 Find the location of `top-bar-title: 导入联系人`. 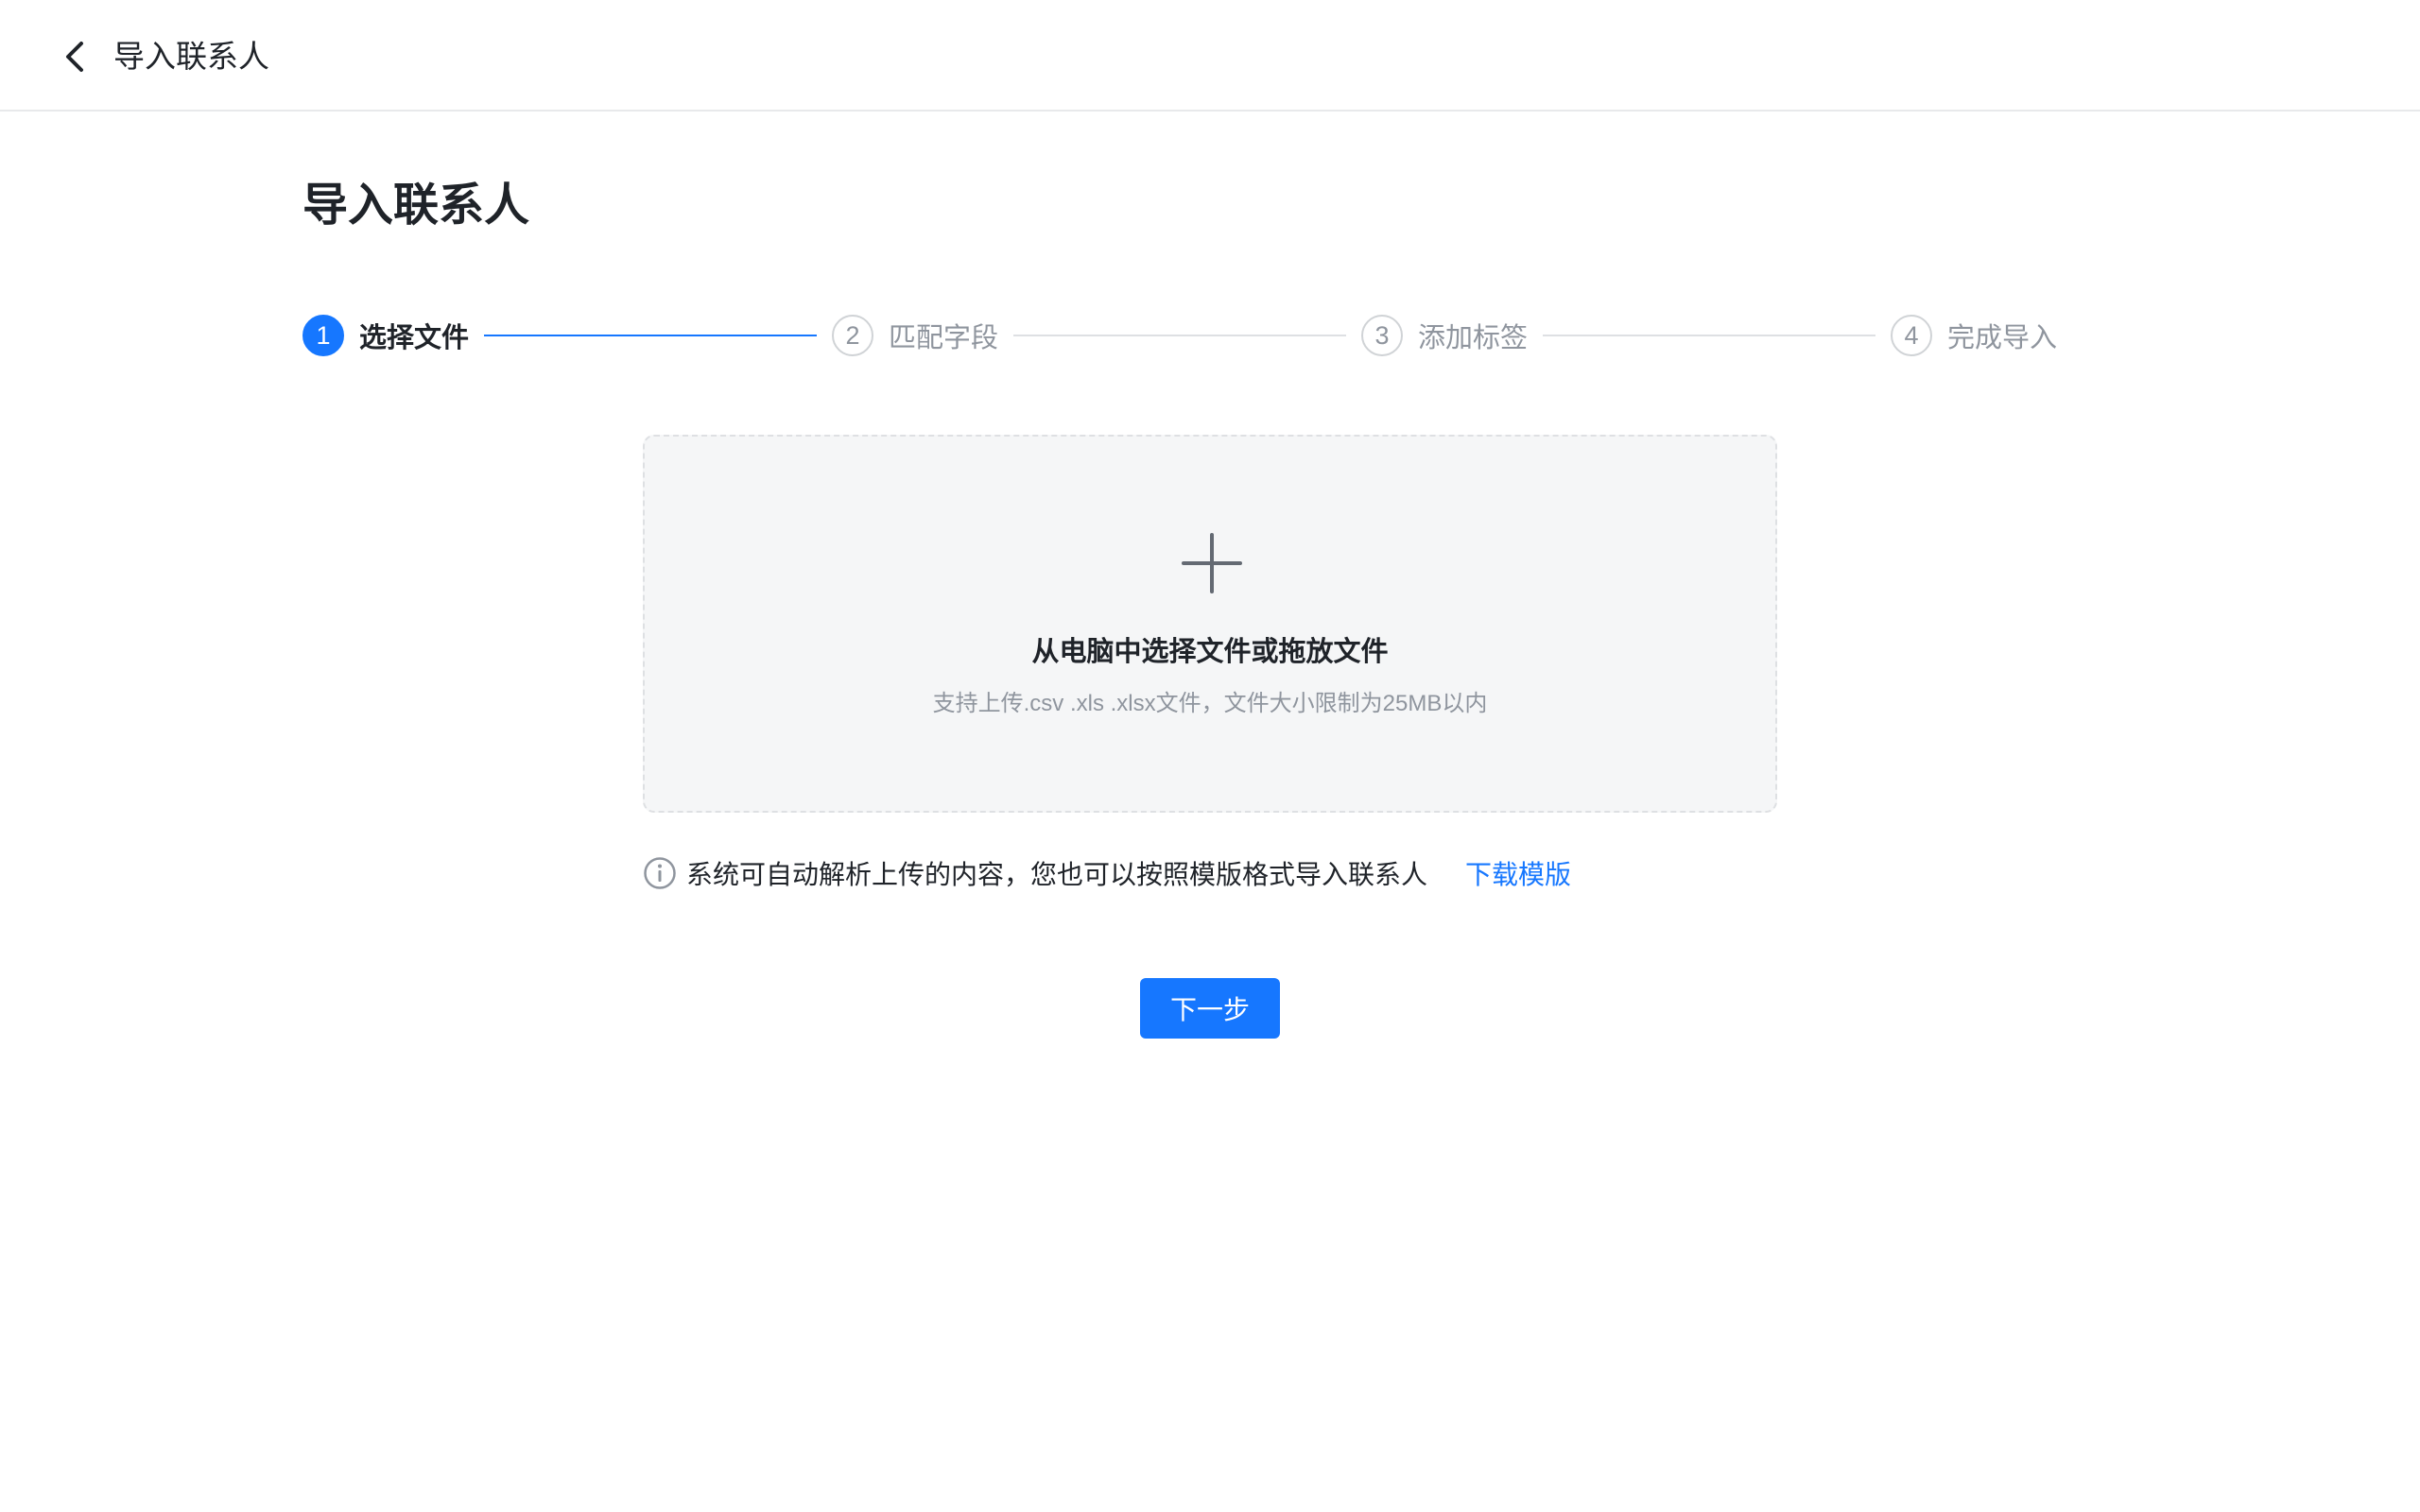

top-bar-title: 导入联系人 is located at coordinates (191, 56).